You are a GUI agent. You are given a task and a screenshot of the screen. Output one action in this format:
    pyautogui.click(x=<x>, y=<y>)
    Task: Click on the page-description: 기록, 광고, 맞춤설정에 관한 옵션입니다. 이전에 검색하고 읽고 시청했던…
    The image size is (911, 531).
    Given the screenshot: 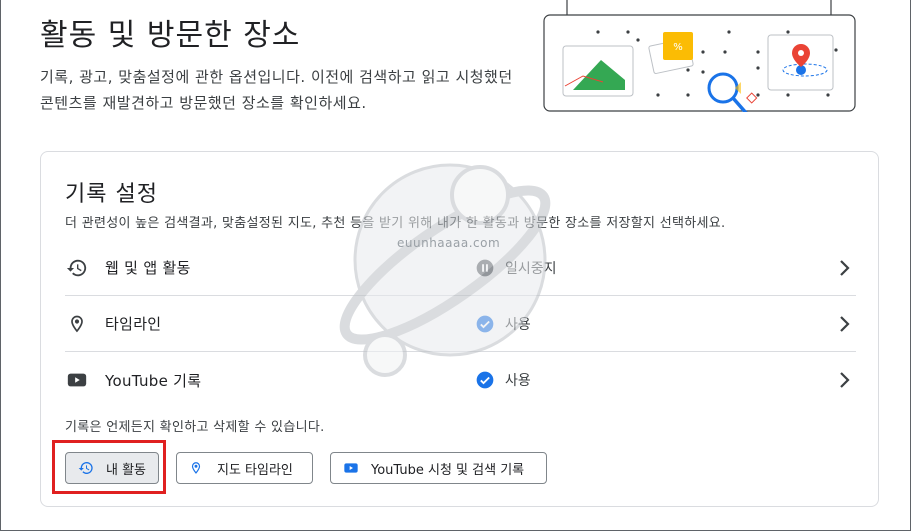 What is the action you would take?
    pyautogui.click(x=276, y=90)
    